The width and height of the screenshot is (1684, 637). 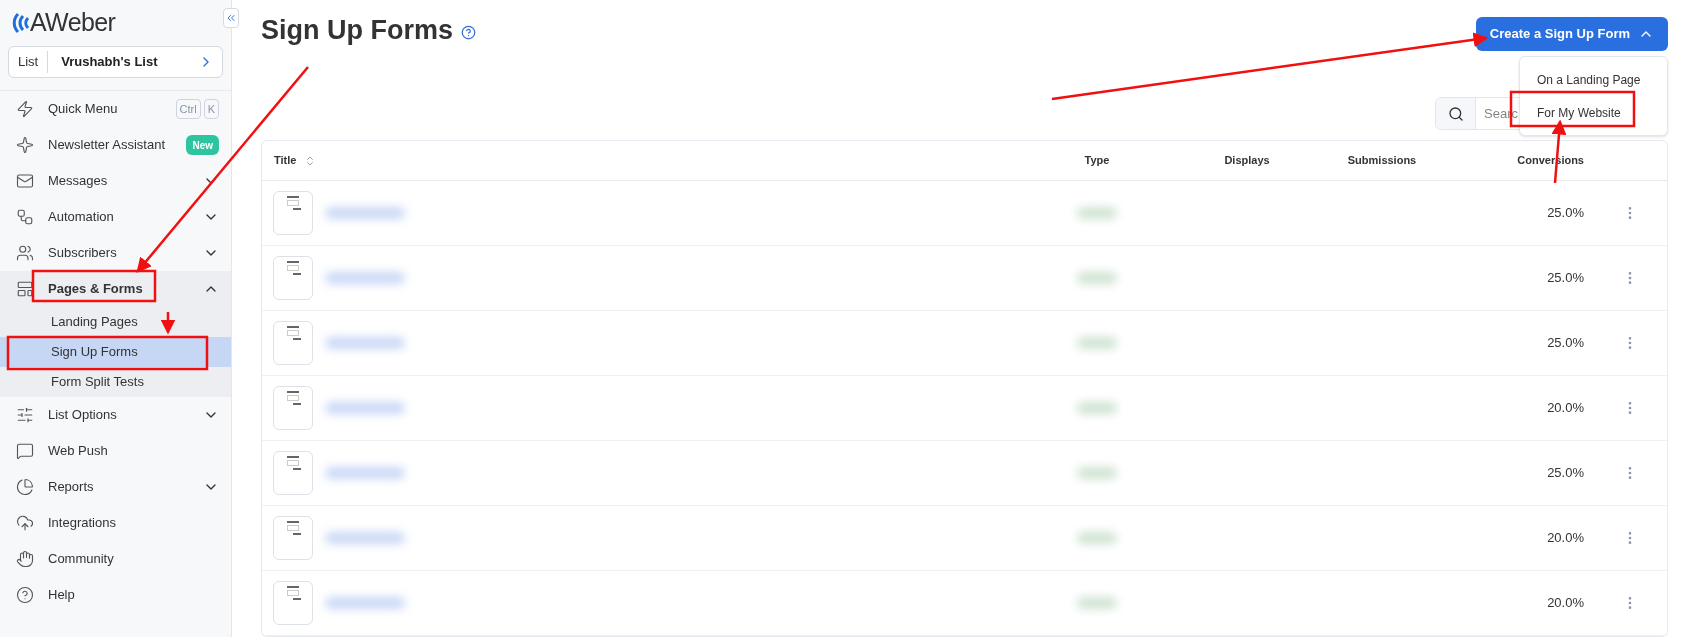 I want to click on list-label: List, so click(x=29, y=62).